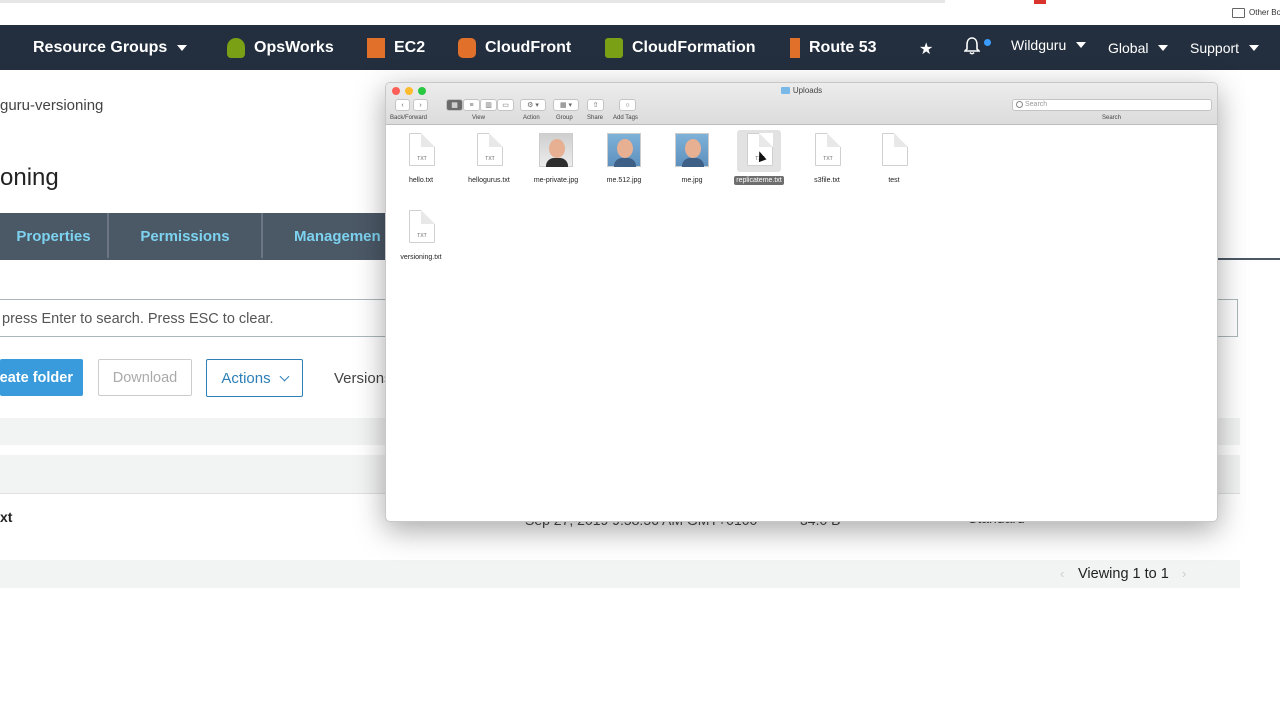  Describe the element at coordinates (564, 118) in the screenshot. I see `group-label: Group` at that location.